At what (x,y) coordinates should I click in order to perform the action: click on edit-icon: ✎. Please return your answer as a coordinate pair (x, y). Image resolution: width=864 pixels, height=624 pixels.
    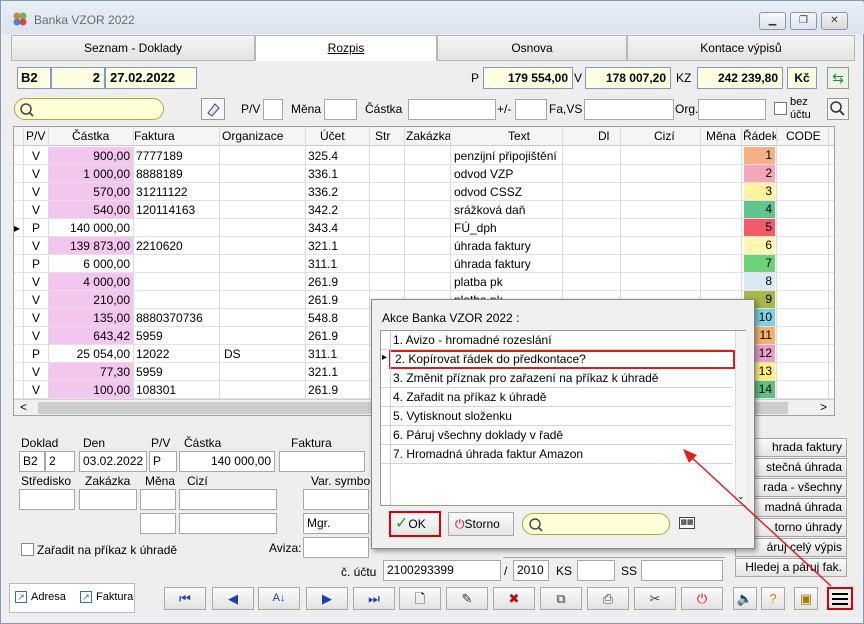
    Looking at the image, I should click on (467, 598).